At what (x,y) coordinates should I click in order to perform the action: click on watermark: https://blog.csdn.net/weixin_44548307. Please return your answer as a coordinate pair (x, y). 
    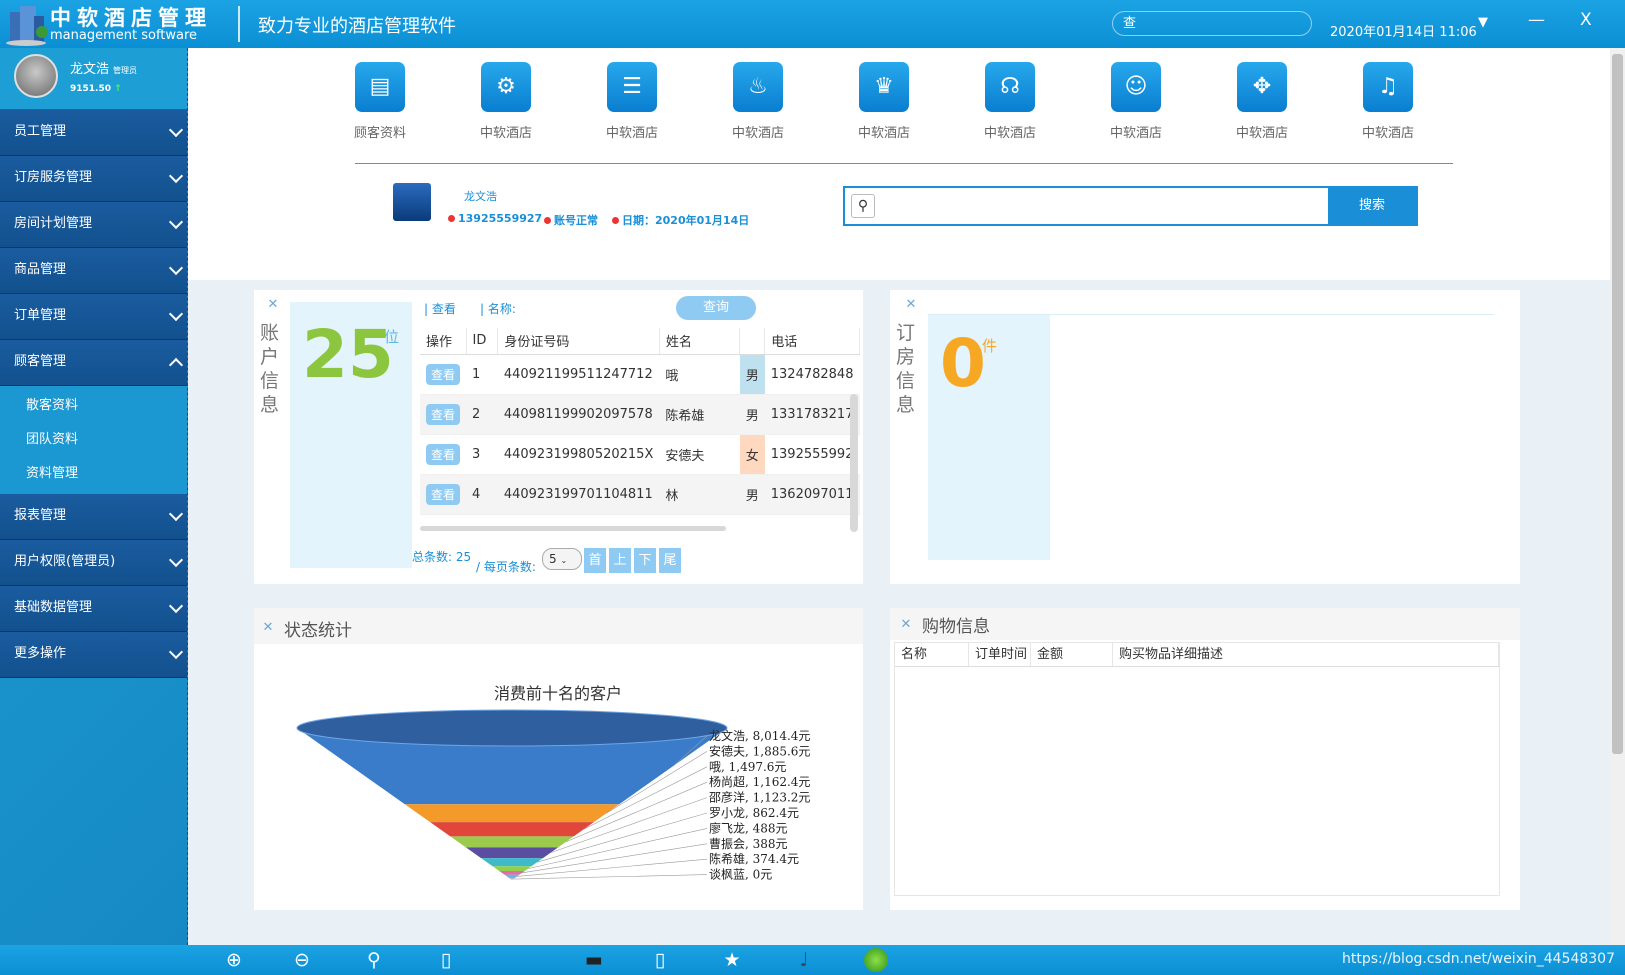
    Looking at the image, I should click on (1478, 959).